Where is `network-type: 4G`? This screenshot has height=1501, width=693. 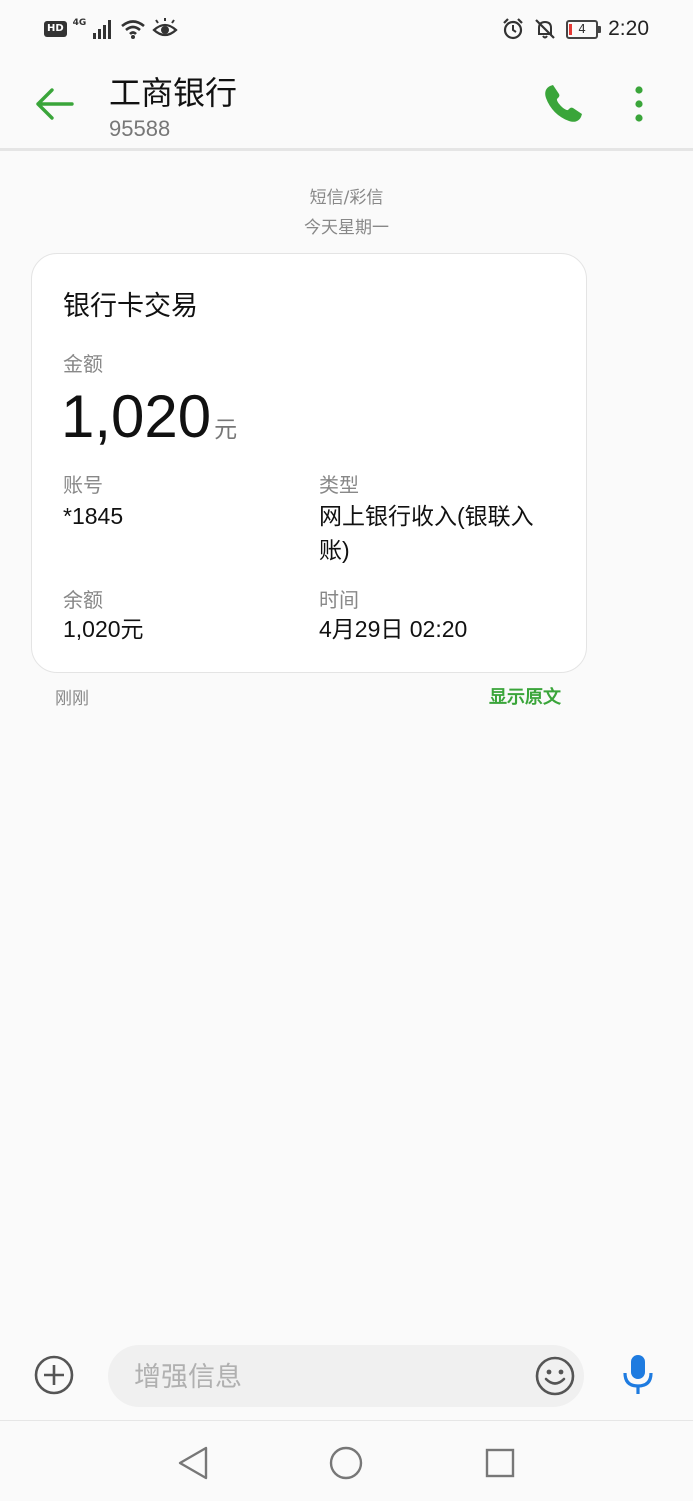
network-type: 4G is located at coordinates (79, 23).